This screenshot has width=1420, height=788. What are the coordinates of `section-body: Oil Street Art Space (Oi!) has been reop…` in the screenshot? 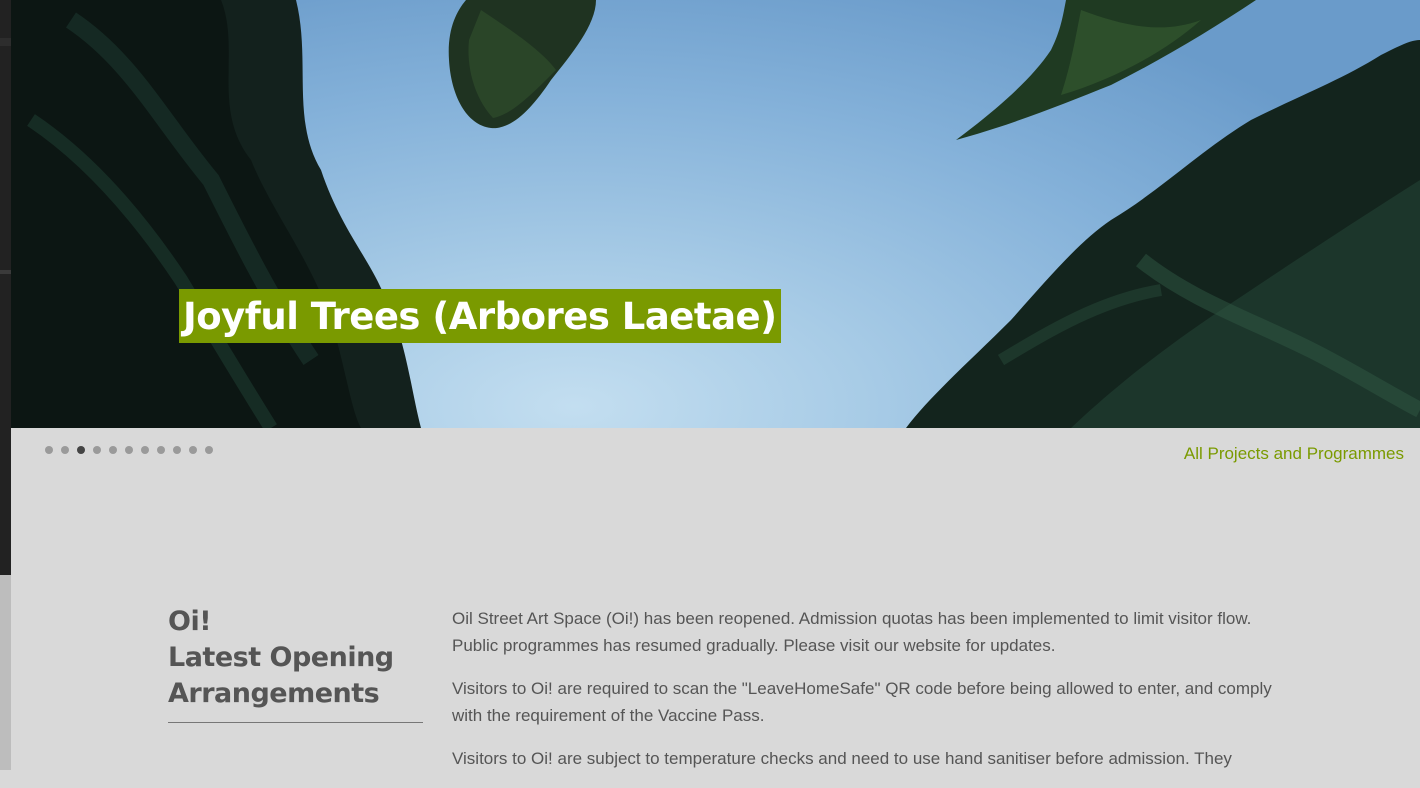 It's located at (872, 696).